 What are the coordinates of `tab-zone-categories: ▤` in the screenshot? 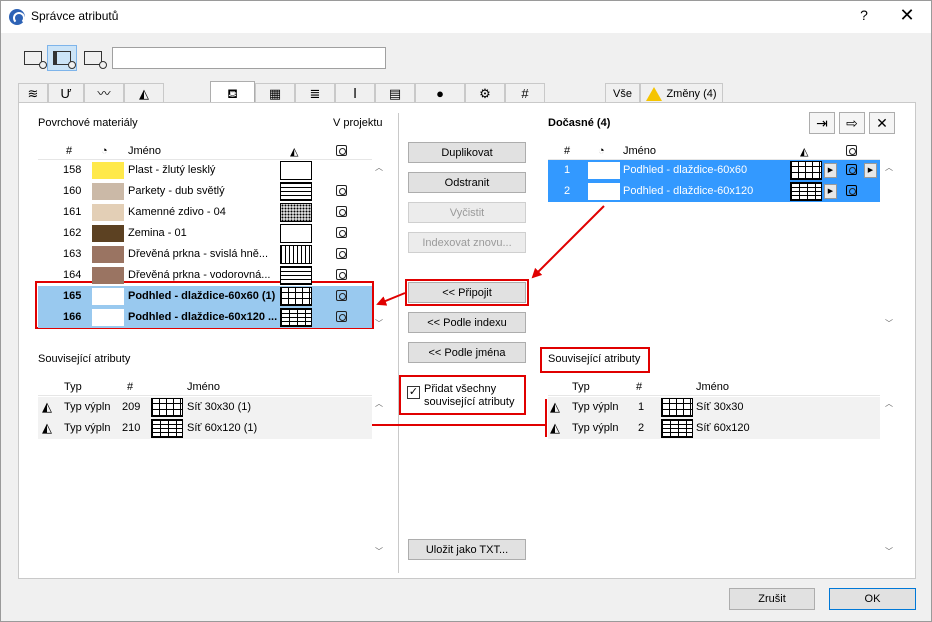 It's located at (395, 93).